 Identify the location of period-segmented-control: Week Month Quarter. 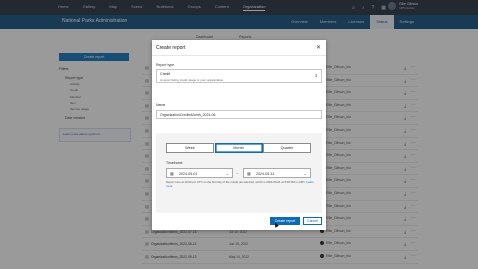
(239, 148).